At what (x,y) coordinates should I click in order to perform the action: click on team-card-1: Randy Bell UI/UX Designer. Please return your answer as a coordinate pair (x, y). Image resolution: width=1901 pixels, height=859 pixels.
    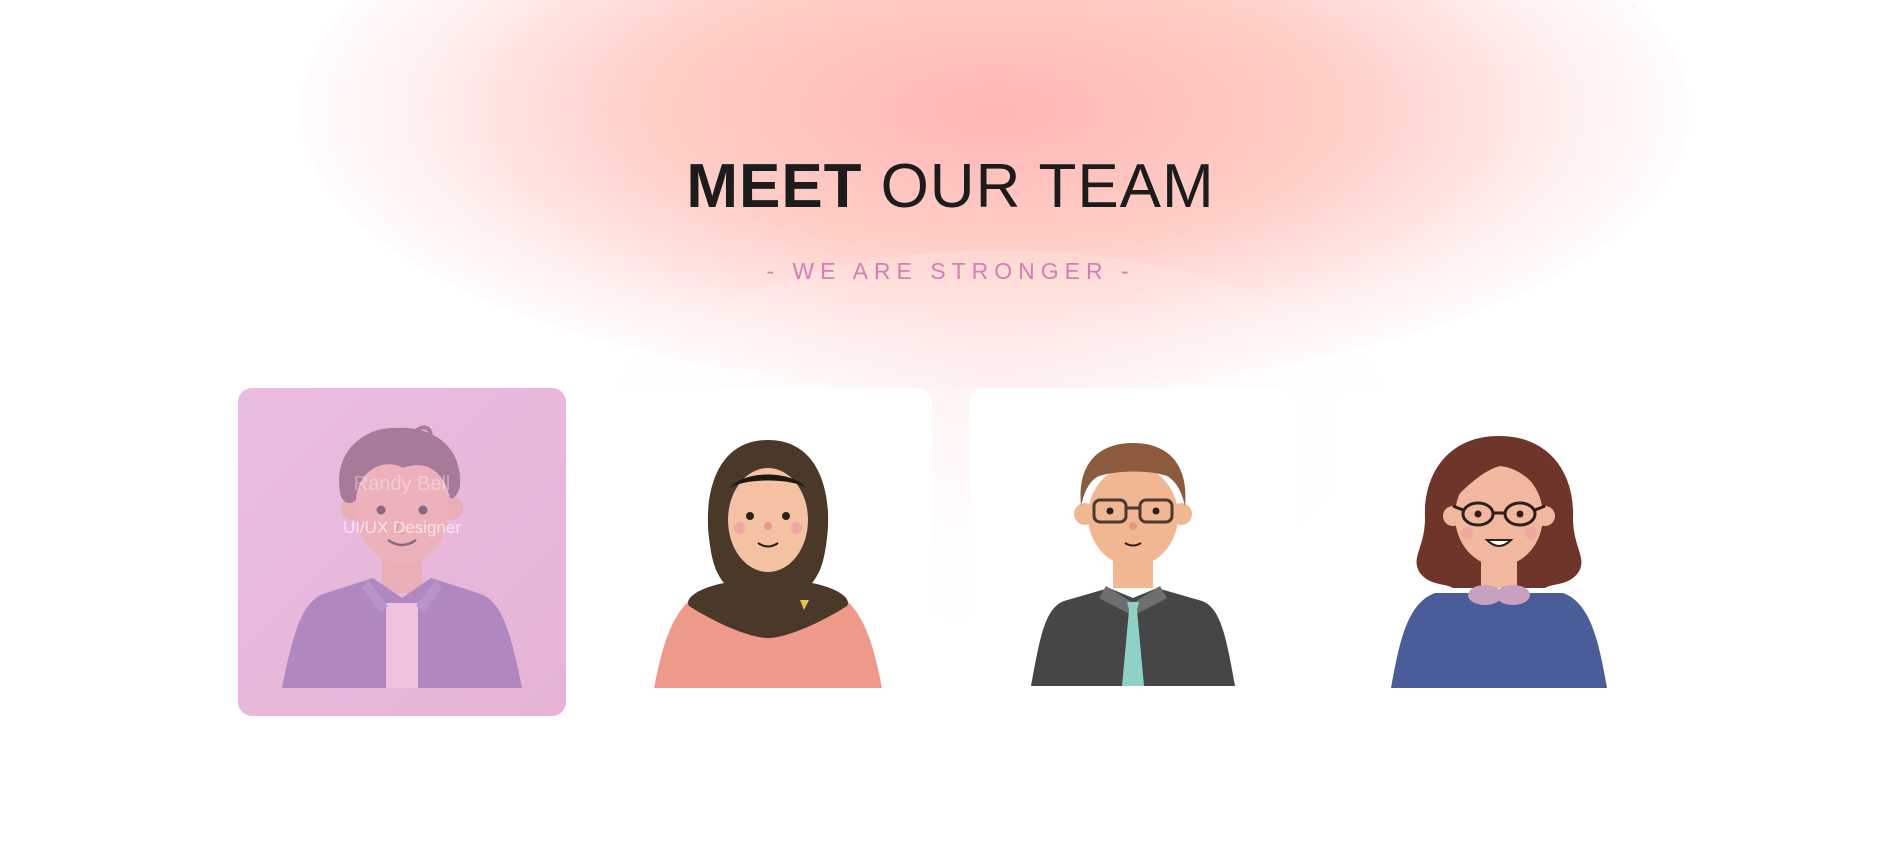
    Looking at the image, I should click on (402, 552).